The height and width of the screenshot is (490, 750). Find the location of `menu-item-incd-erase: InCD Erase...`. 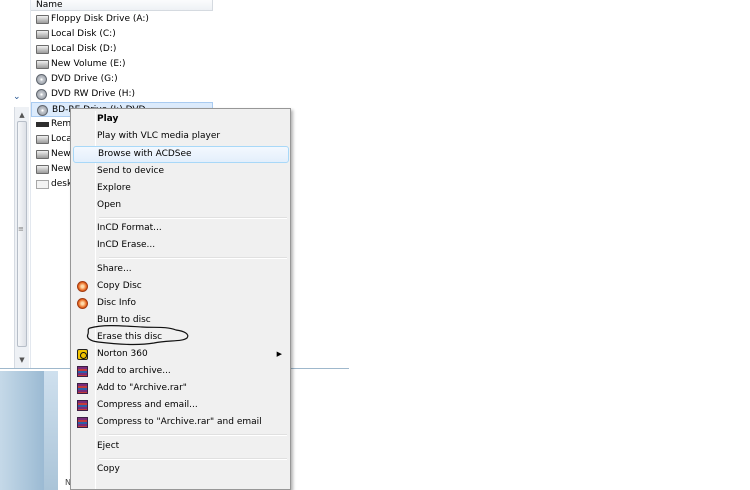

menu-item-incd-erase: InCD Erase... is located at coordinates (181, 245).